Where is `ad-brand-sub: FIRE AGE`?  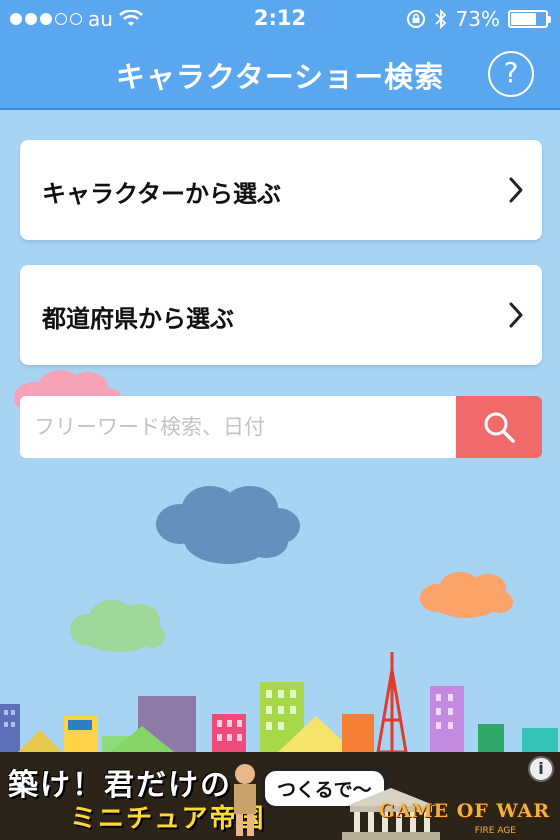 ad-brand-sub: FIRE AGE is located at coordinates (495, 831).